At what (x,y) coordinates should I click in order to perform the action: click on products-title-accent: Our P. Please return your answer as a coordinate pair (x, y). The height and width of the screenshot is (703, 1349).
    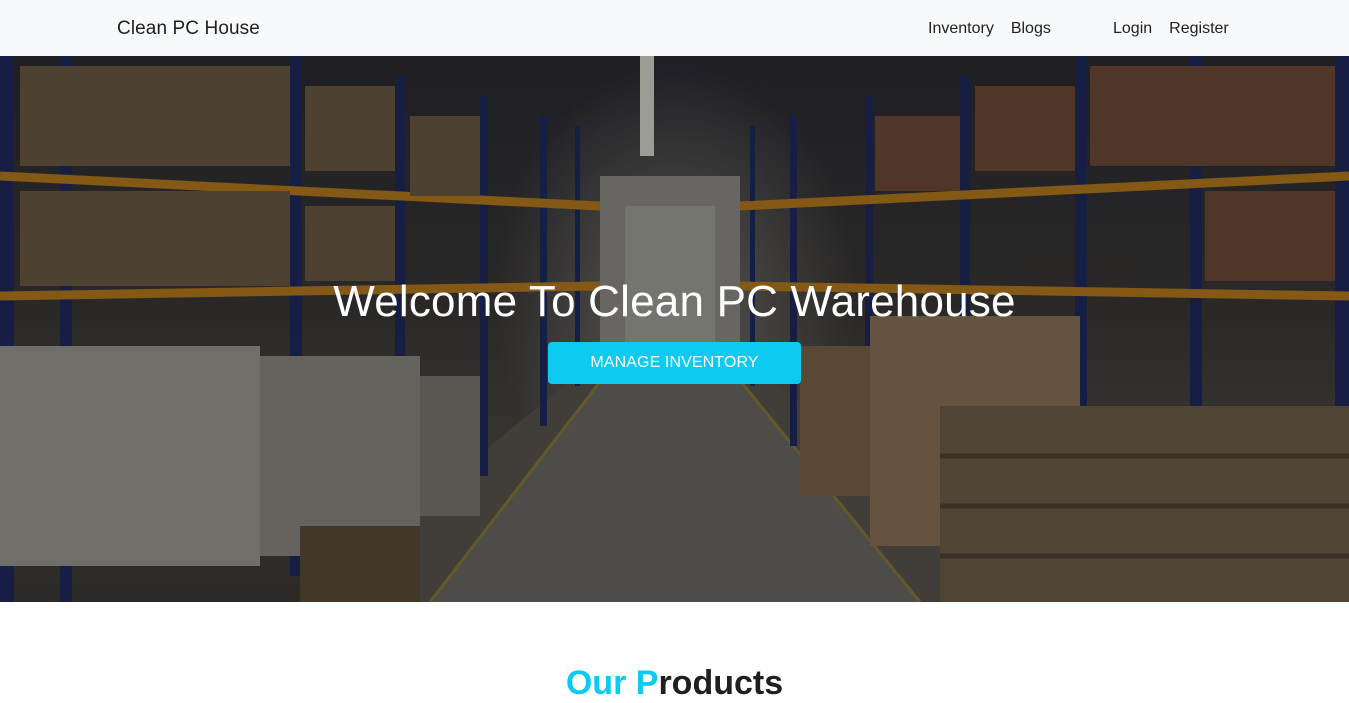
    Looking at the image, I should click on (612, 683).